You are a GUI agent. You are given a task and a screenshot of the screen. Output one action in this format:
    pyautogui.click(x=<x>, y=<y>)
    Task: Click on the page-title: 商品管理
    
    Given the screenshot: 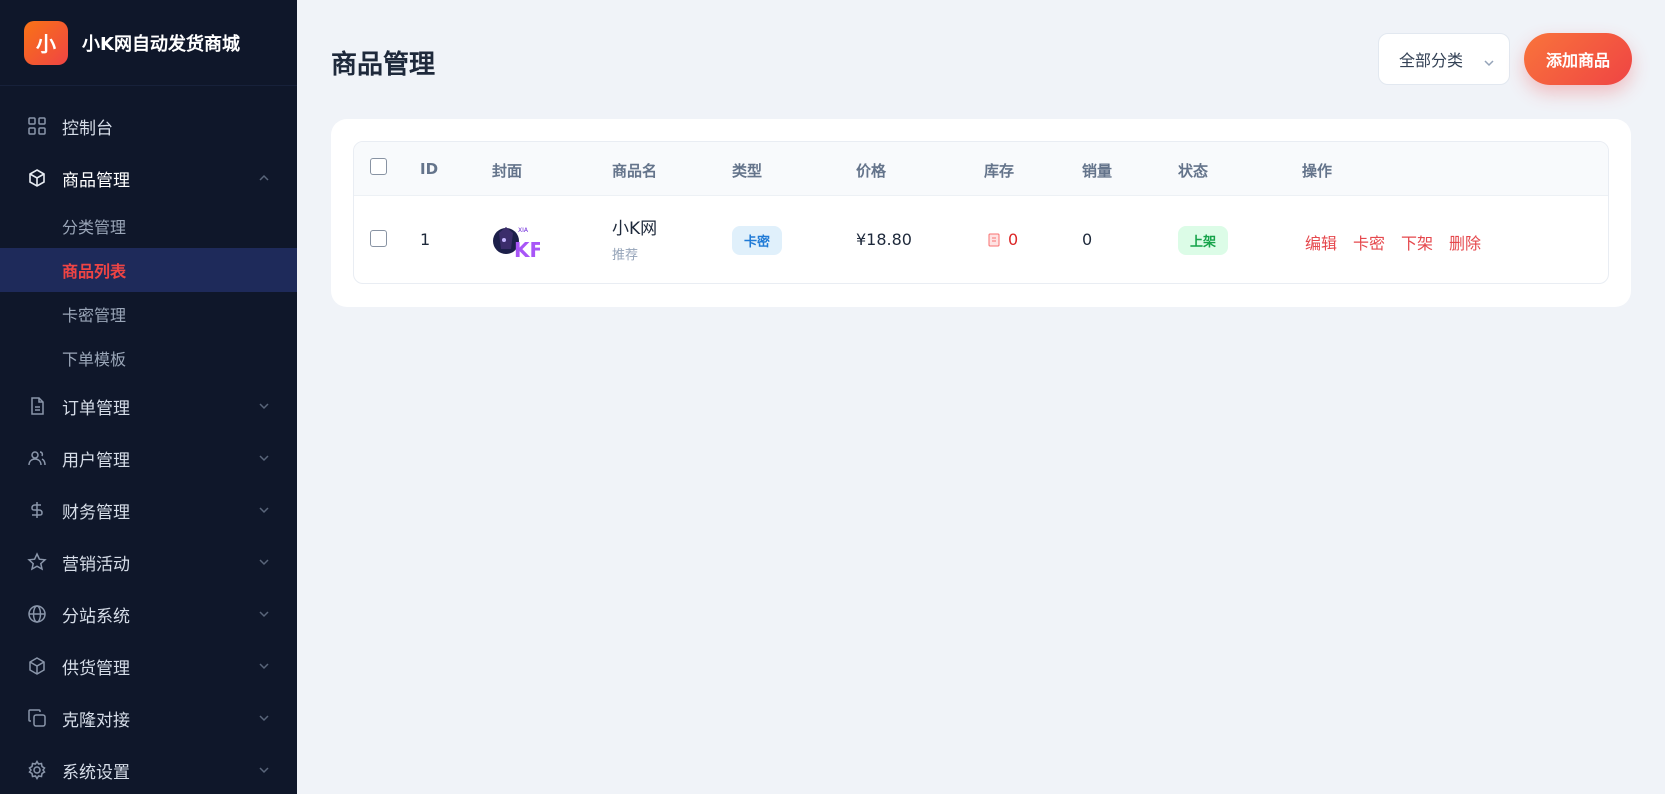 What is the action you would take?
    pyautogui.click(x=383, y=65)
    